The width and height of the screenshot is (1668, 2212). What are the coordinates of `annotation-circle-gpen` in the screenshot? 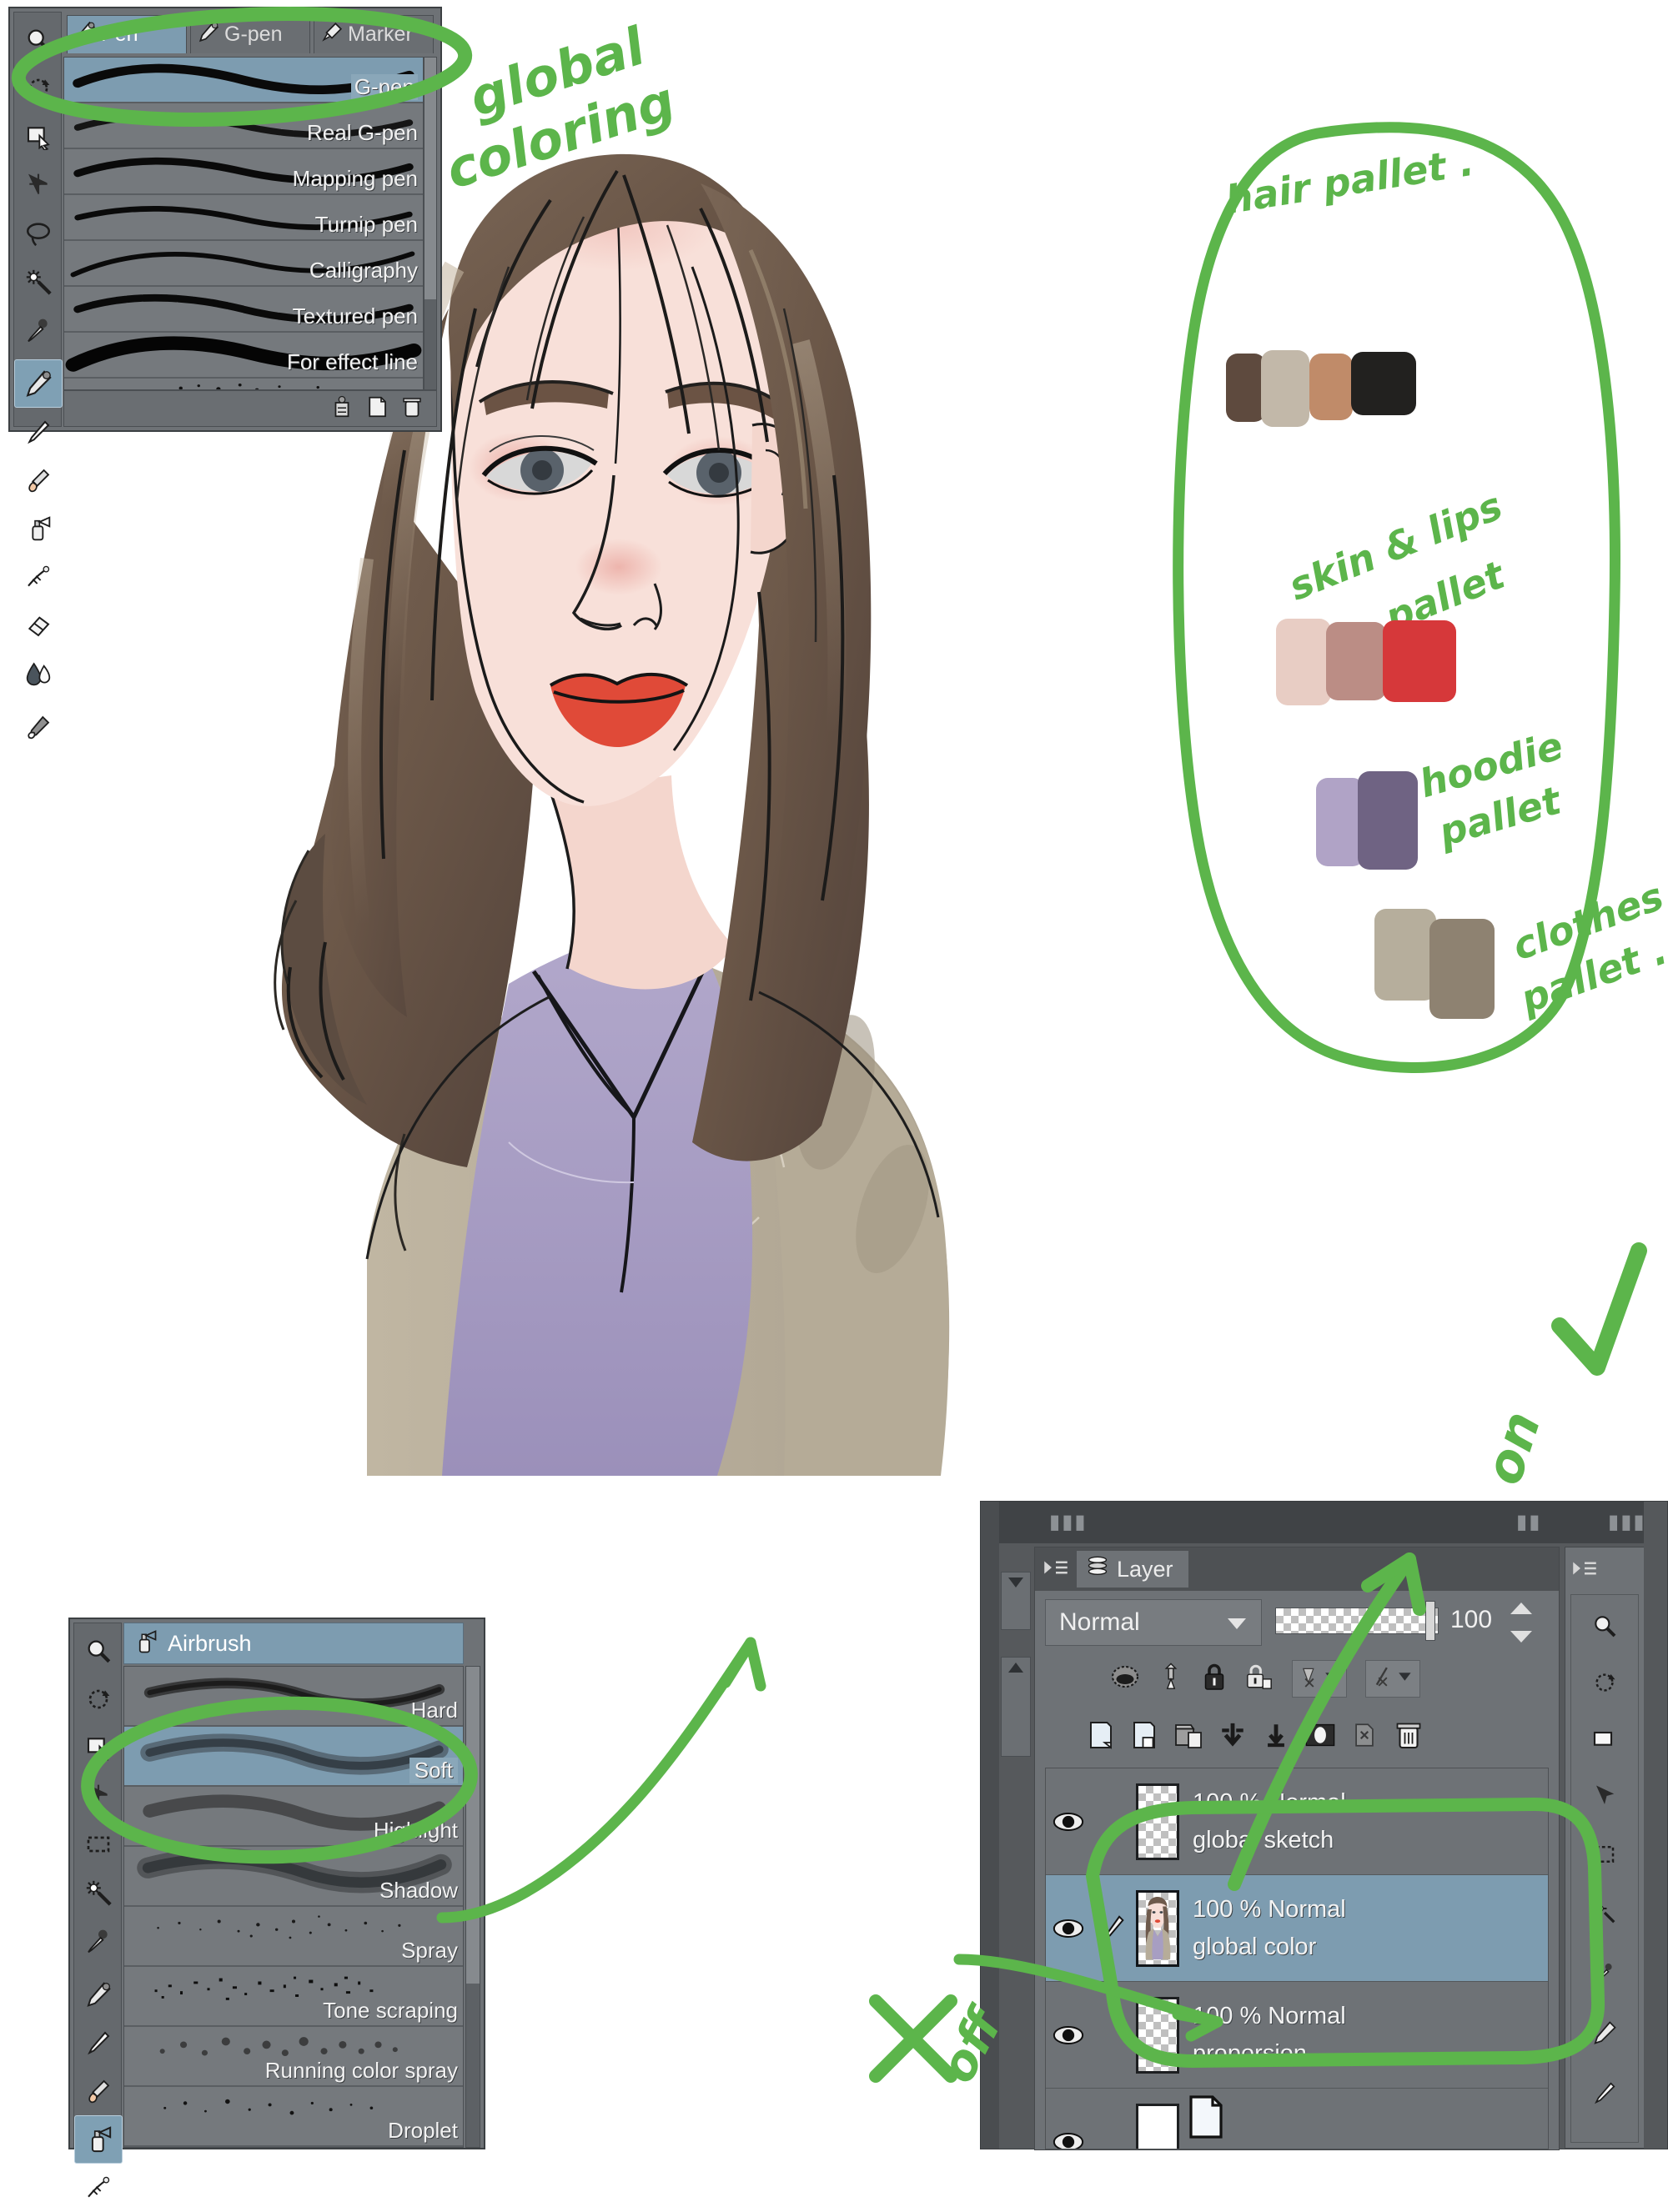 It's located at (242, 67).